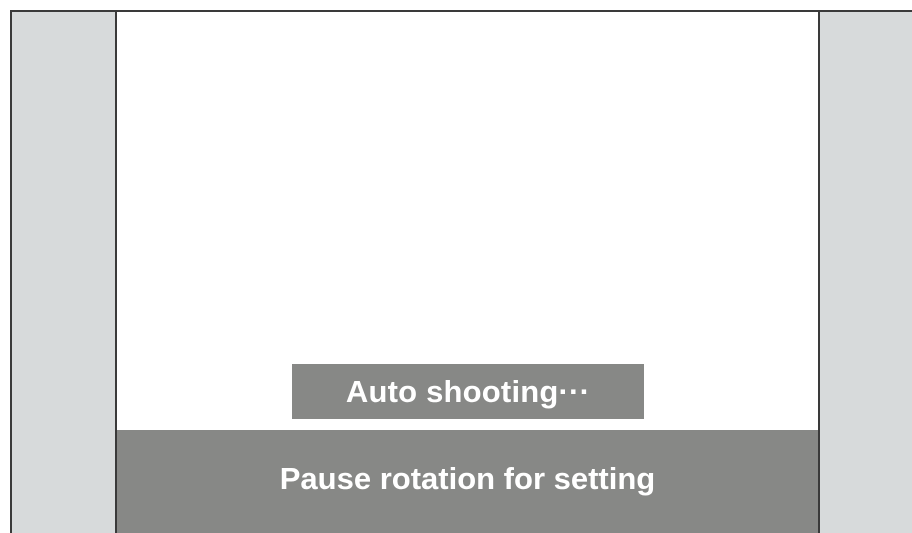 This screenshot has width=912, height=533. Describe the element at coordinates (865, 272) in the screenshot. I see `right-side-panel` at that location.